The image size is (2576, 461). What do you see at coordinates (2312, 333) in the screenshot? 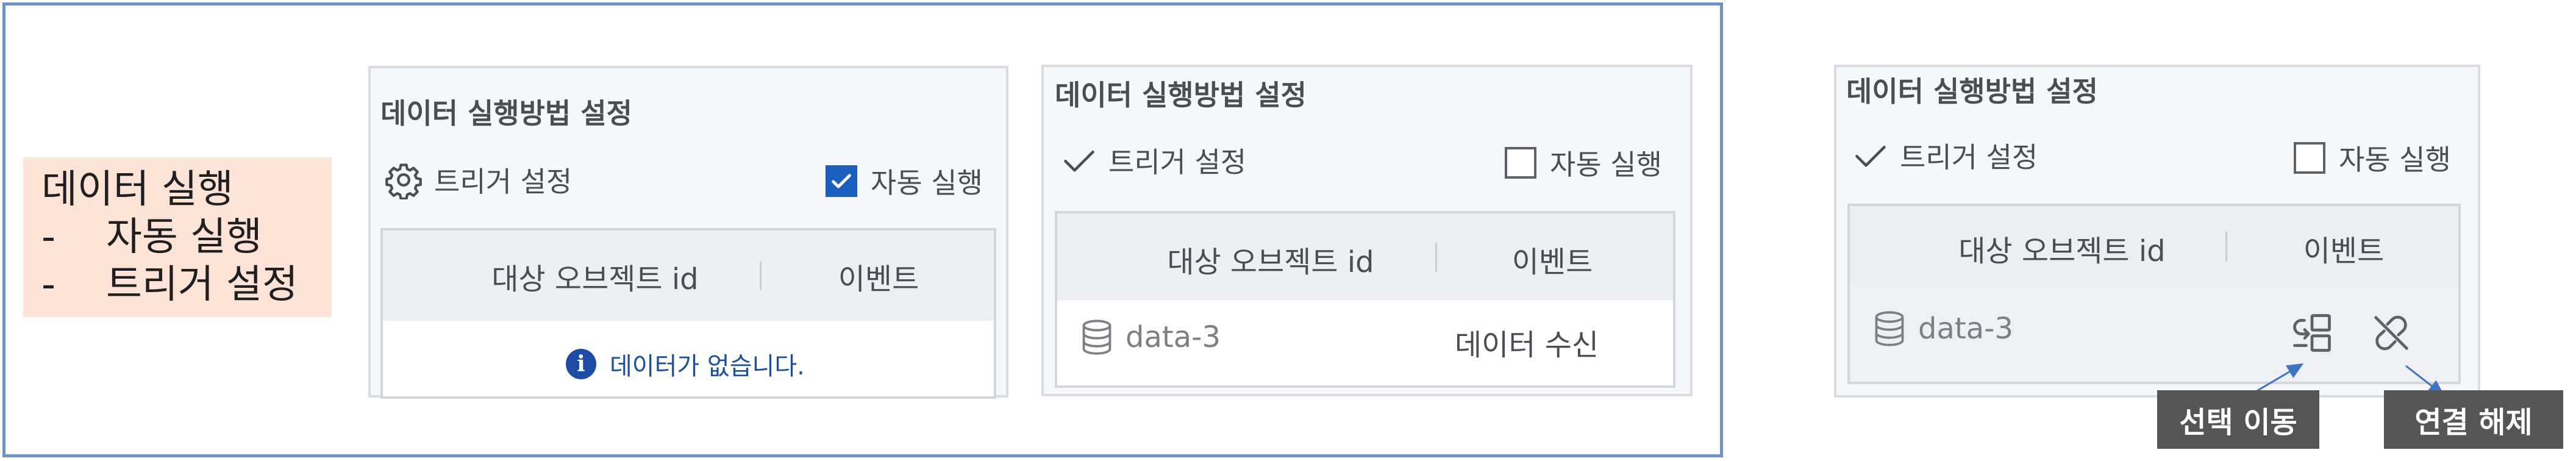
I see `move-selection-icon` at bounding box center [2312, 333].